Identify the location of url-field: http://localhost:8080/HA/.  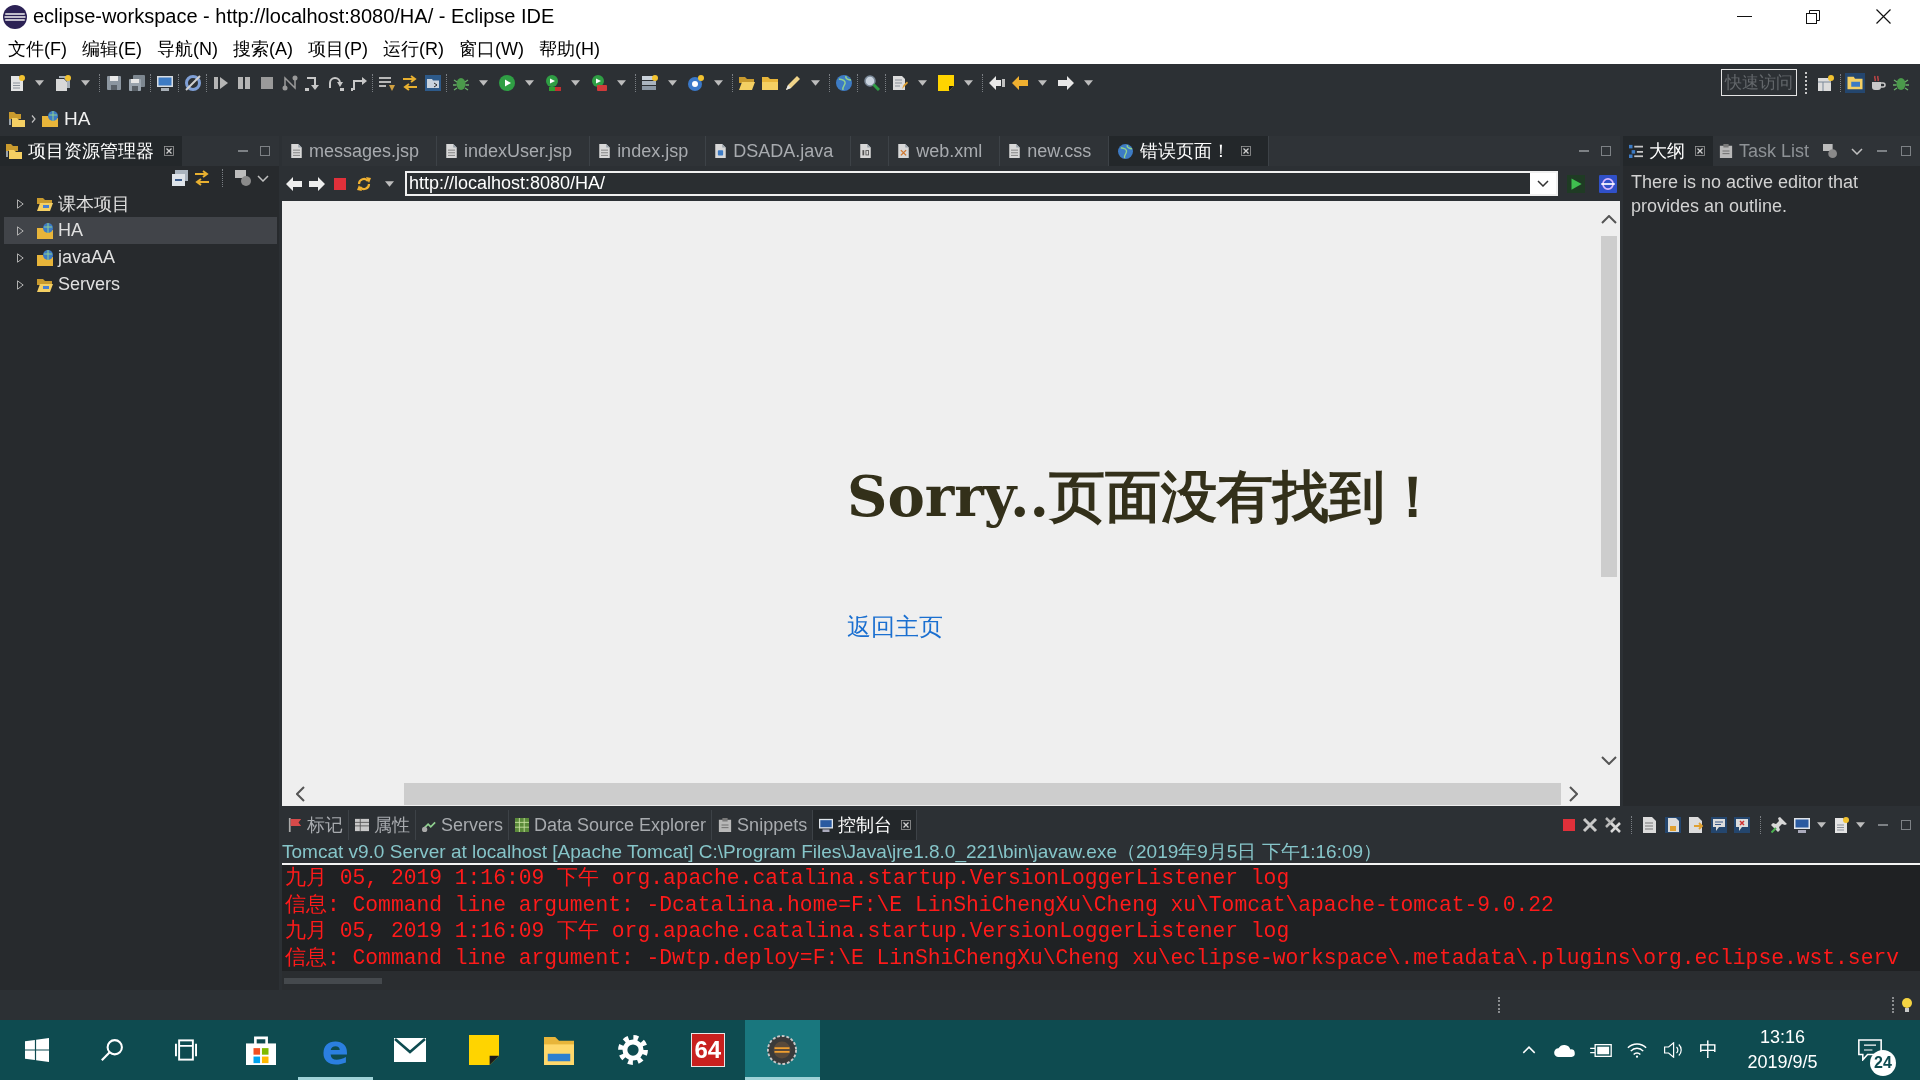
(981, 183).